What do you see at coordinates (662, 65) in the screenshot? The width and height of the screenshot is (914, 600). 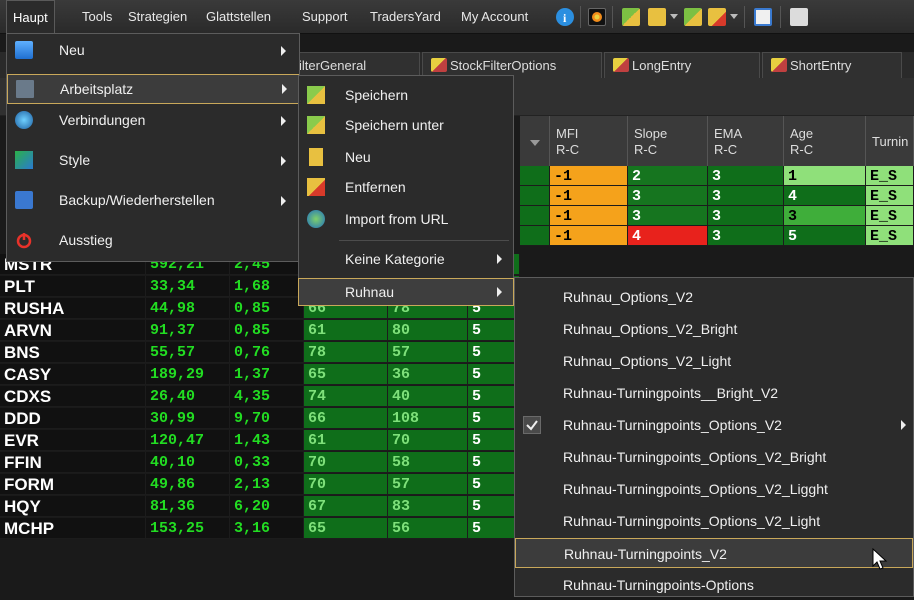 I see `tab-label: LongEntry` at bounding box center [662, 65].